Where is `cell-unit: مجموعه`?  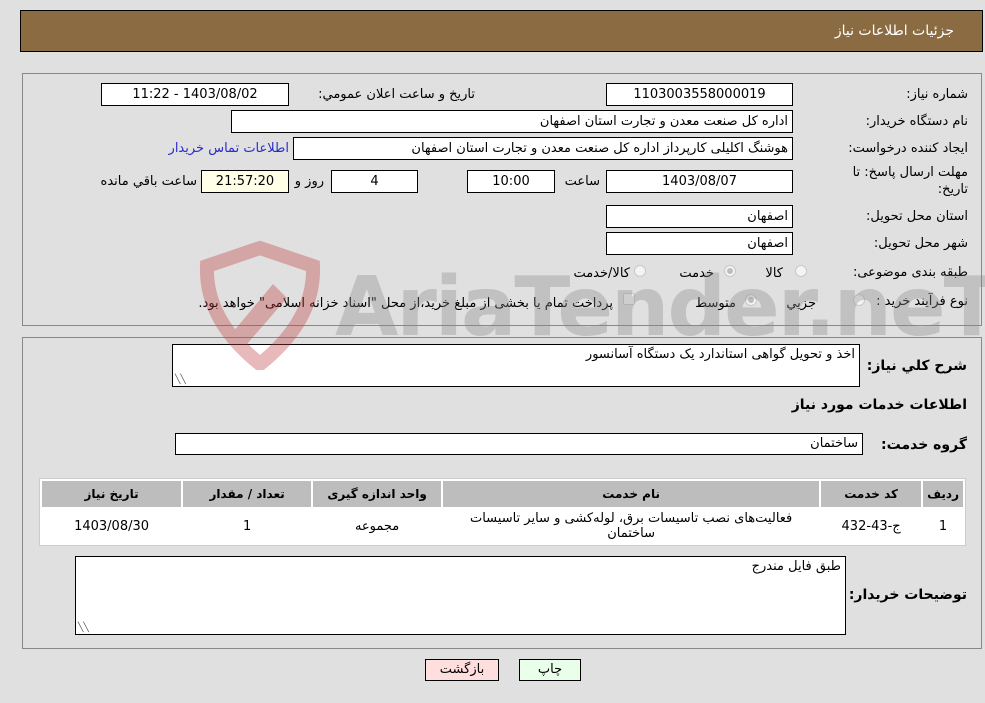 cell-unit: مجموعه is located at coordinates (377, 526).